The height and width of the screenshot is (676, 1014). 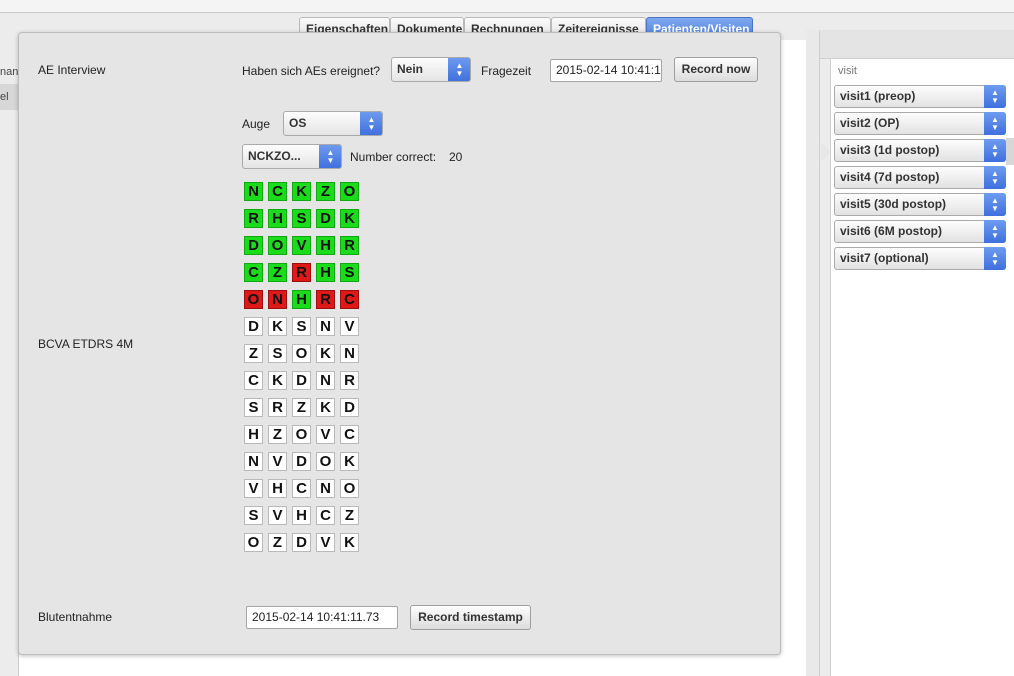 What do you see at coordinates (716, 69) in the screenshot?
I see `record-now-button: Record now` at bounding box center [716, 69].